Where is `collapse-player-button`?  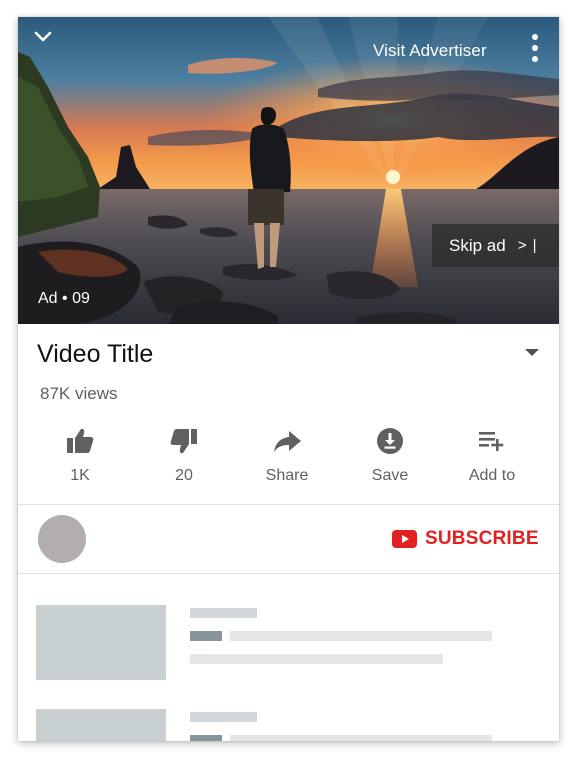
collapse-player-button is located at coordinates (43, 37).